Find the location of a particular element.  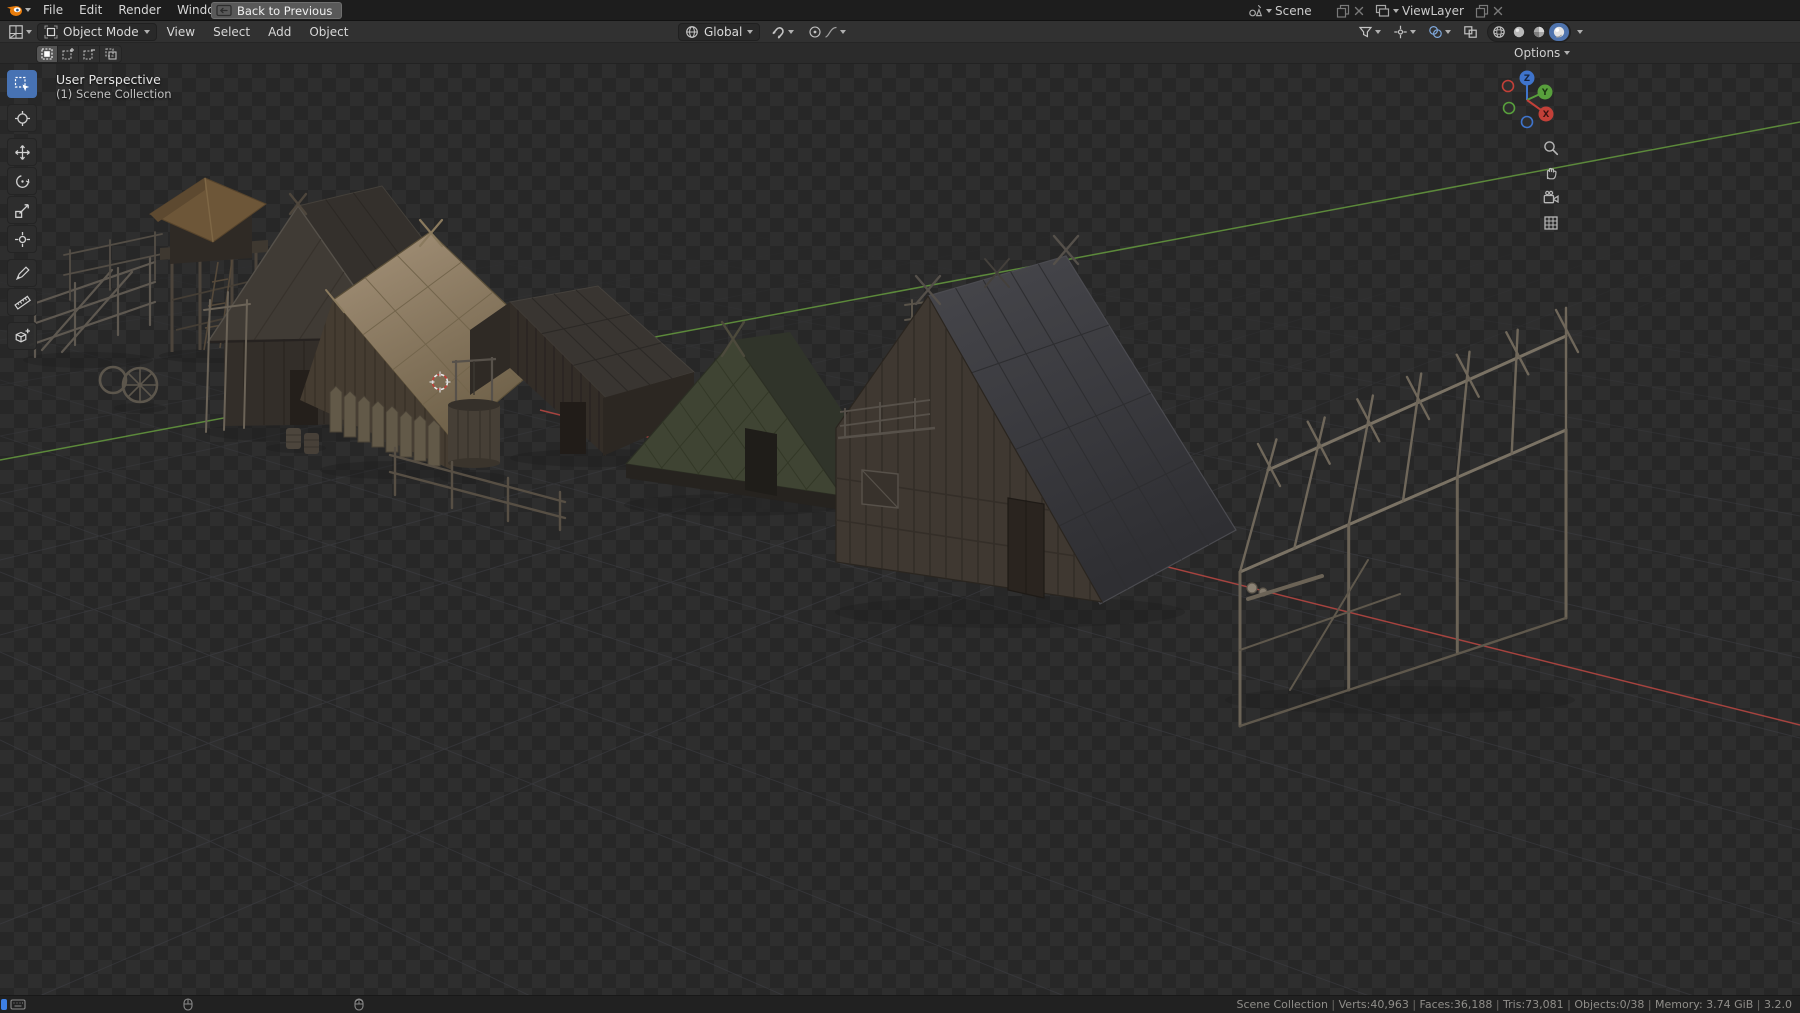

tool-add-cube is located at coordinates (22, 336).